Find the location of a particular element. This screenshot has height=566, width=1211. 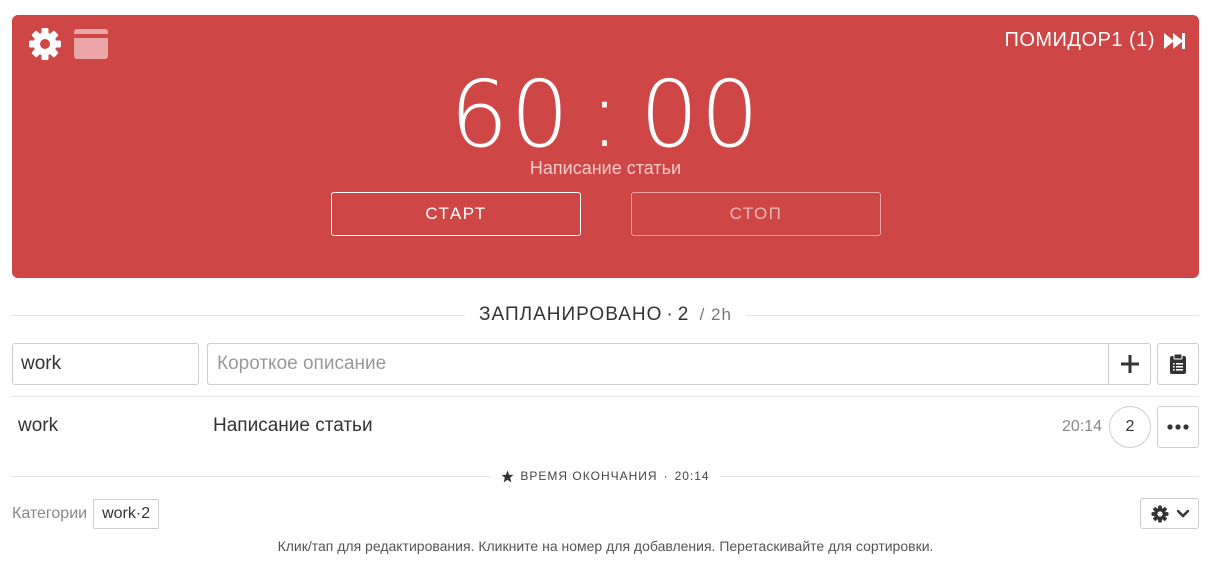

end-time-text: ВРЕМЯ ОКОНЧАНИЯ is located at coordinates (589, 476).